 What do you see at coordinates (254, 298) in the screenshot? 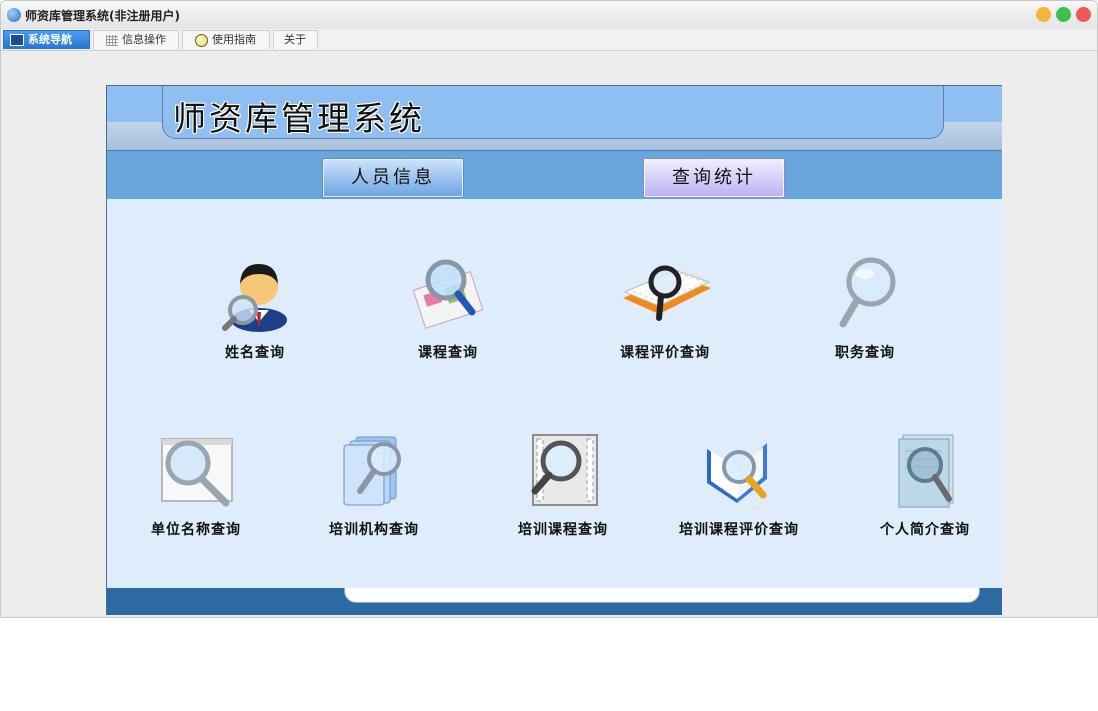
I see `person-search-icon` at bounding box center [254, 298].